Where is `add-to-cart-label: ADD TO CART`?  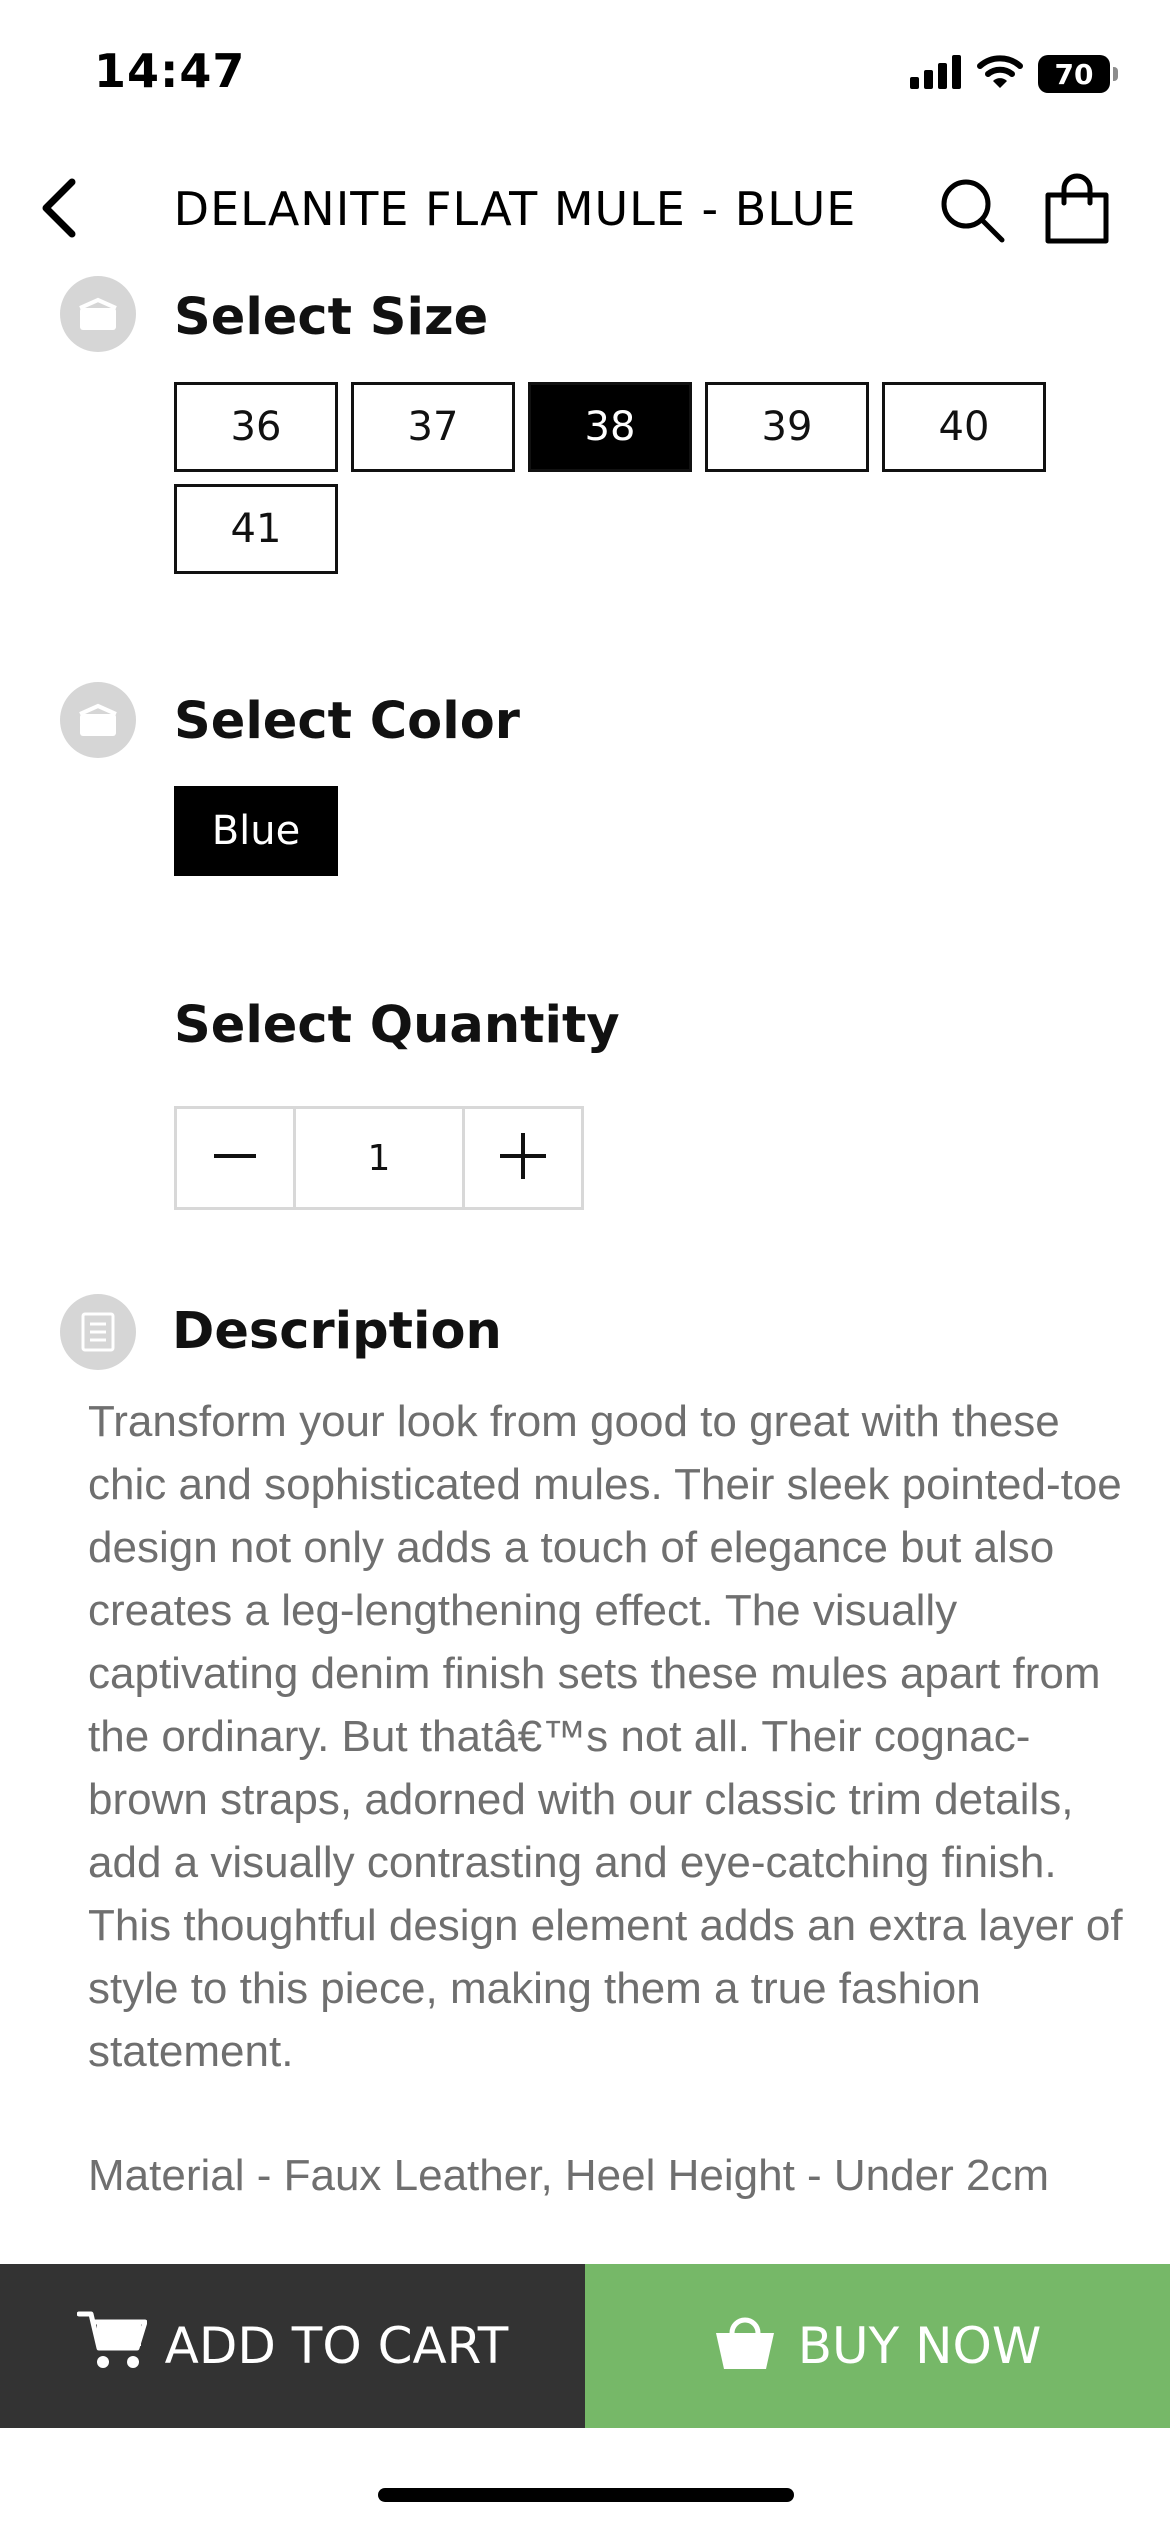 add-to-cart-label: ADD TO CART is located at coordinates (336, 2346).